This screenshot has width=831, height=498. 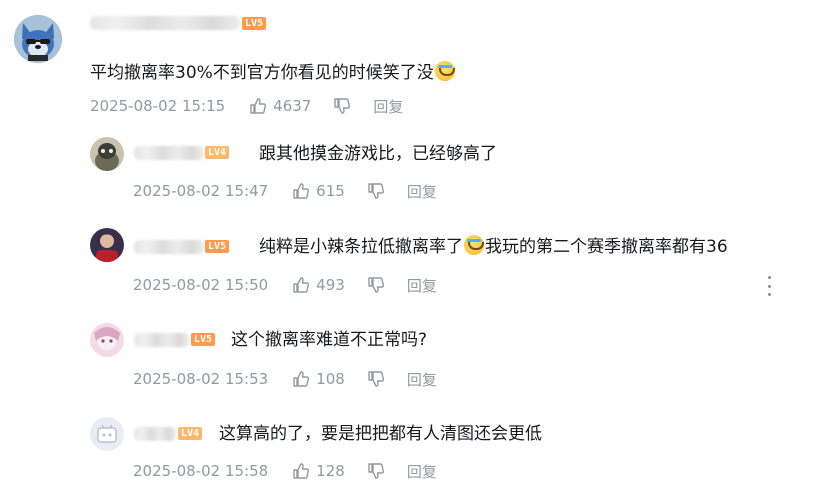 I want to click on reply-text: 纯粹是小辣条拉低撤离率了 我玩的第二个赛季撤离率都有36, so click(x=493, y=247).